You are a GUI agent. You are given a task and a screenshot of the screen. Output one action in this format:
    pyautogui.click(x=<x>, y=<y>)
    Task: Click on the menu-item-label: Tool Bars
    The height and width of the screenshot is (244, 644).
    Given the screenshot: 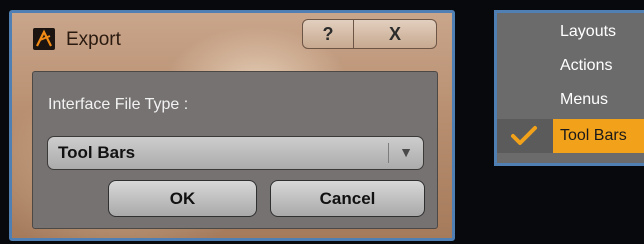 What is the action you would take?
    pyautogui.click(x=593, y=135)
    